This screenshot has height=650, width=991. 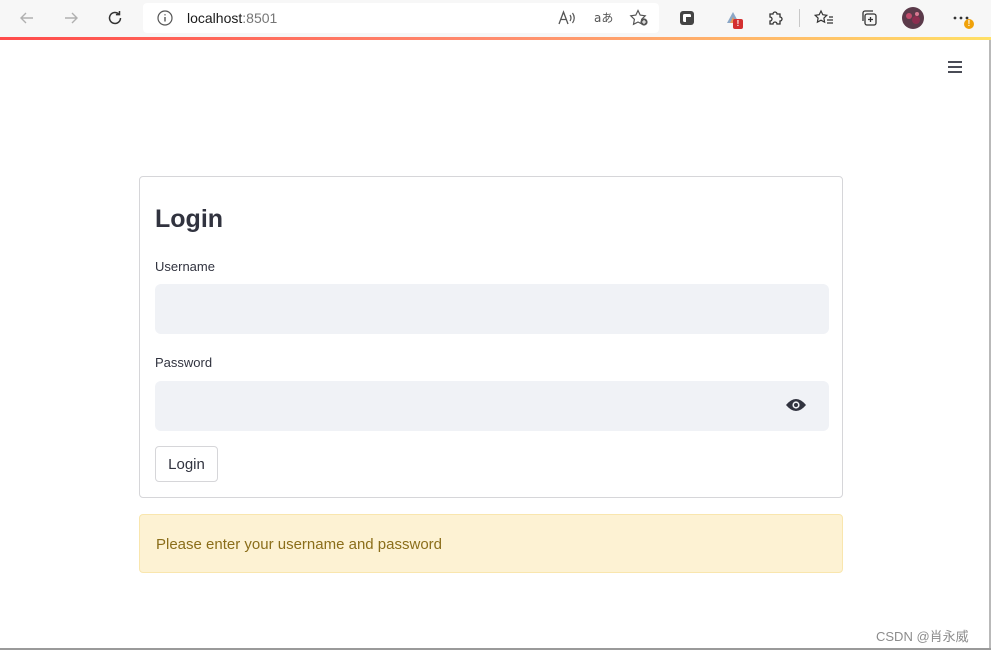 What do you see at coordinates (260, 18) in the screenshot?
I see `url-port: :8501` at bounding box center [260, 18].